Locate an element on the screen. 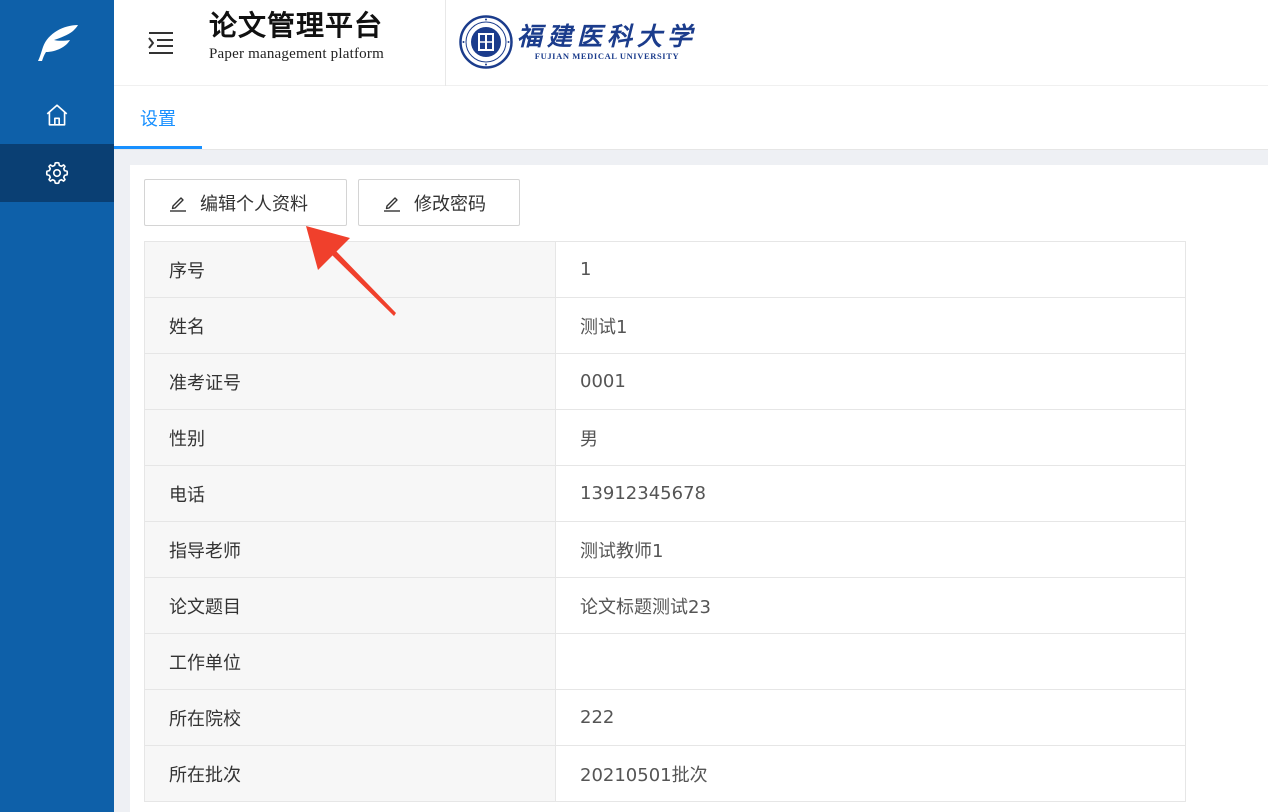 This screenshot has height=812, width=1268. university-name-en: FUJIAN MEDICAL UNIVERSITY is located at coordinates (607, 56).